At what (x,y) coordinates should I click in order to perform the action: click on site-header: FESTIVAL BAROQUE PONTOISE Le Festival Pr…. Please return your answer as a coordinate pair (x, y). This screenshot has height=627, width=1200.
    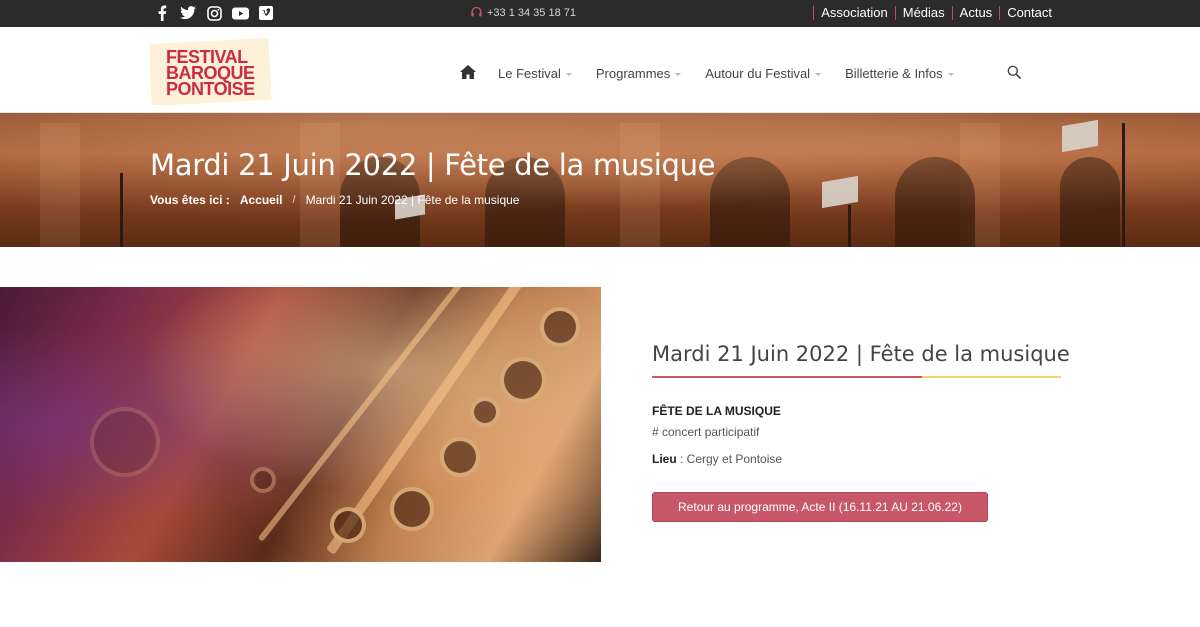
    Looking at the image, I should click on (600, 70).